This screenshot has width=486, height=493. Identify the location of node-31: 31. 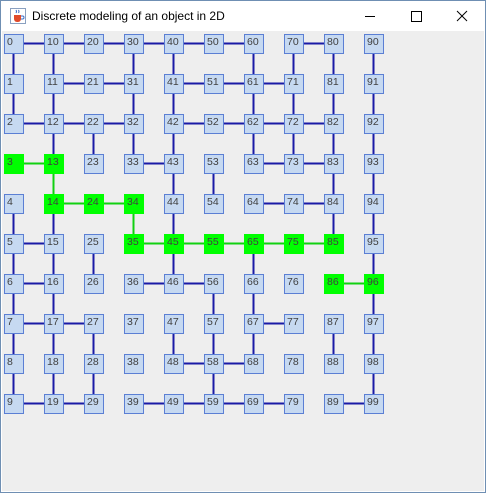
(134, 84).